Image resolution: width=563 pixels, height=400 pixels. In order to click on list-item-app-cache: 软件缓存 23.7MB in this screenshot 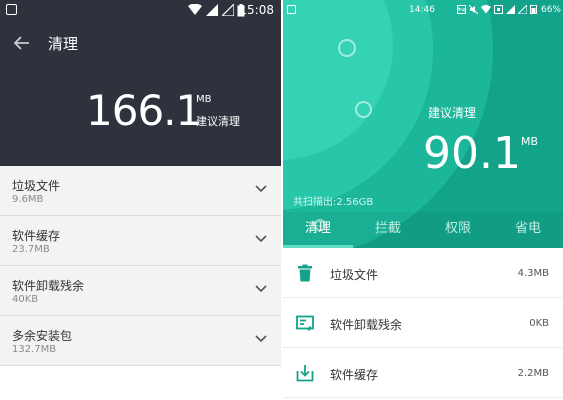, I will do `click(140, 241)`.